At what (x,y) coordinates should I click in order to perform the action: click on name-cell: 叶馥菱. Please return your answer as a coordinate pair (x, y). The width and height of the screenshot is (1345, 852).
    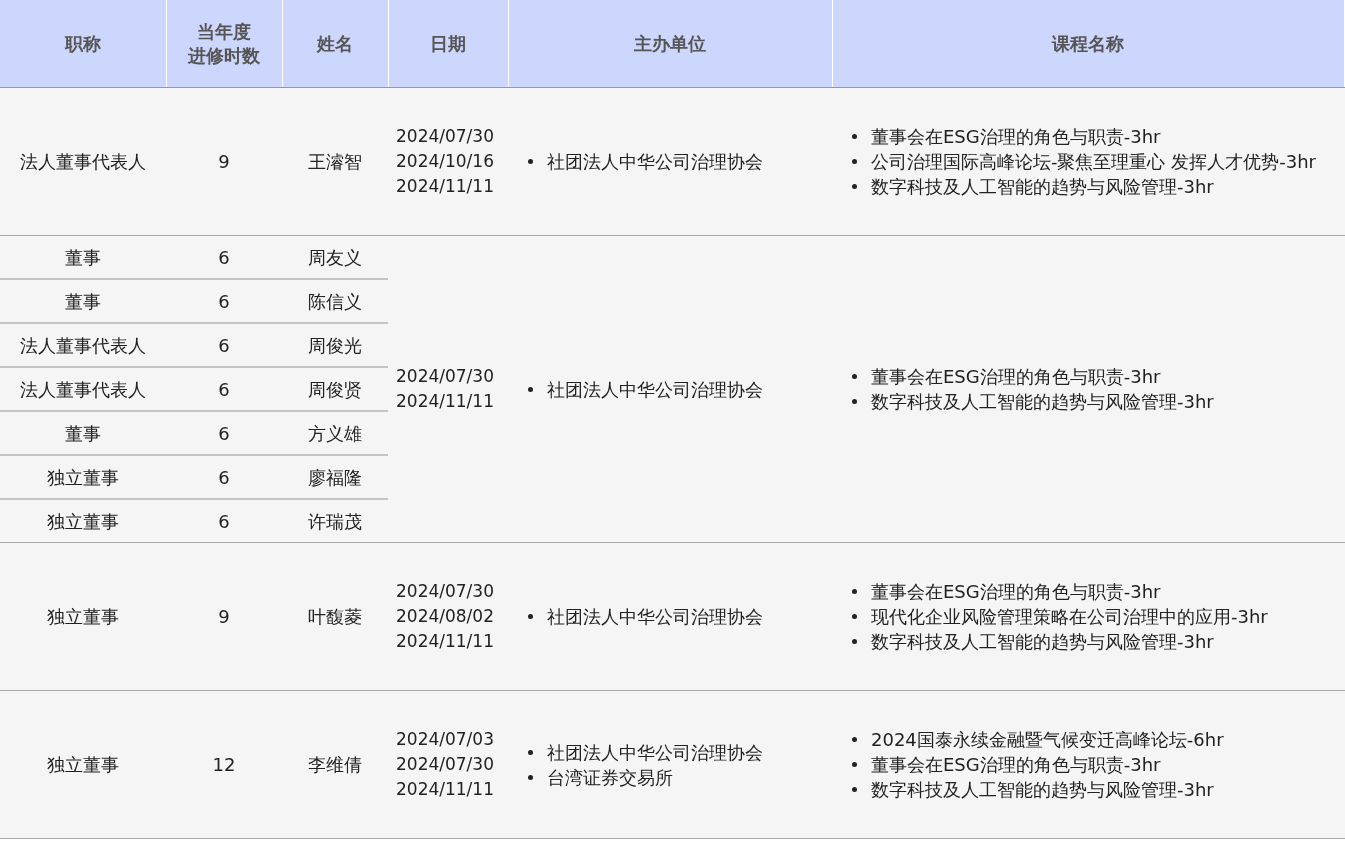
    Looking at the image, I should click on (335, 616).